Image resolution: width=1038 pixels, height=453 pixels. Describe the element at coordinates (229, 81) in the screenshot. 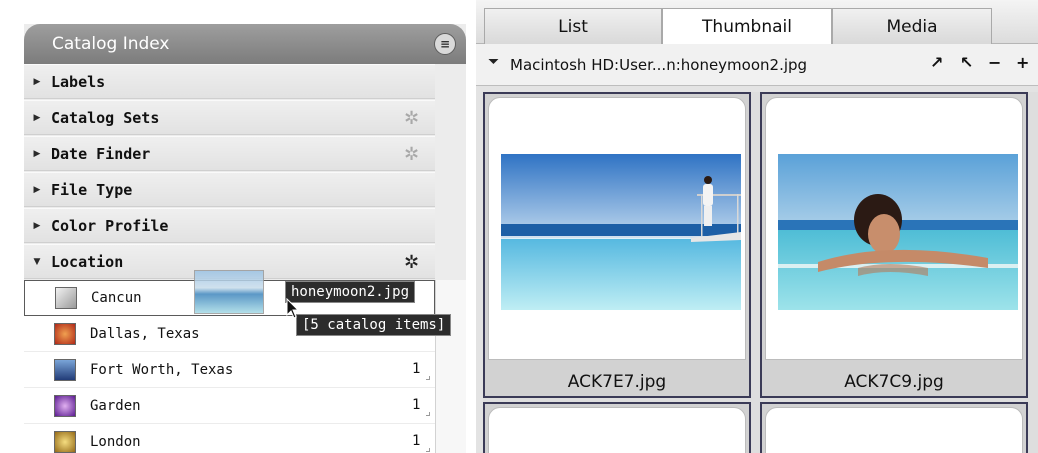

I see `category-labels: ▶ Labels` at that location.